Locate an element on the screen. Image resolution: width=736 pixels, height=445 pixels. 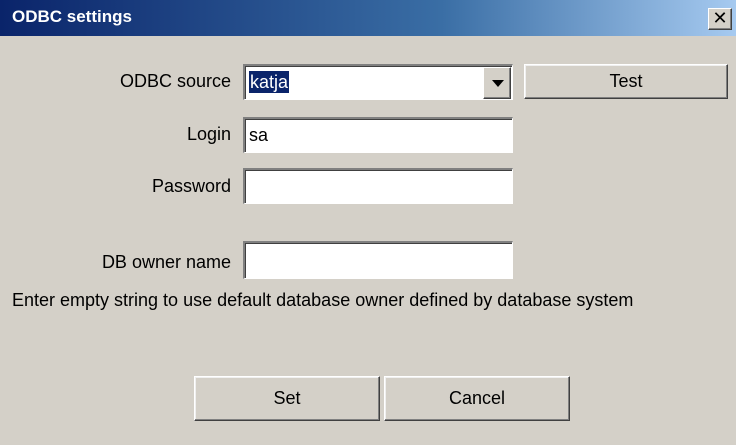
close-button: ✕ is located at coordinates (720, 19).